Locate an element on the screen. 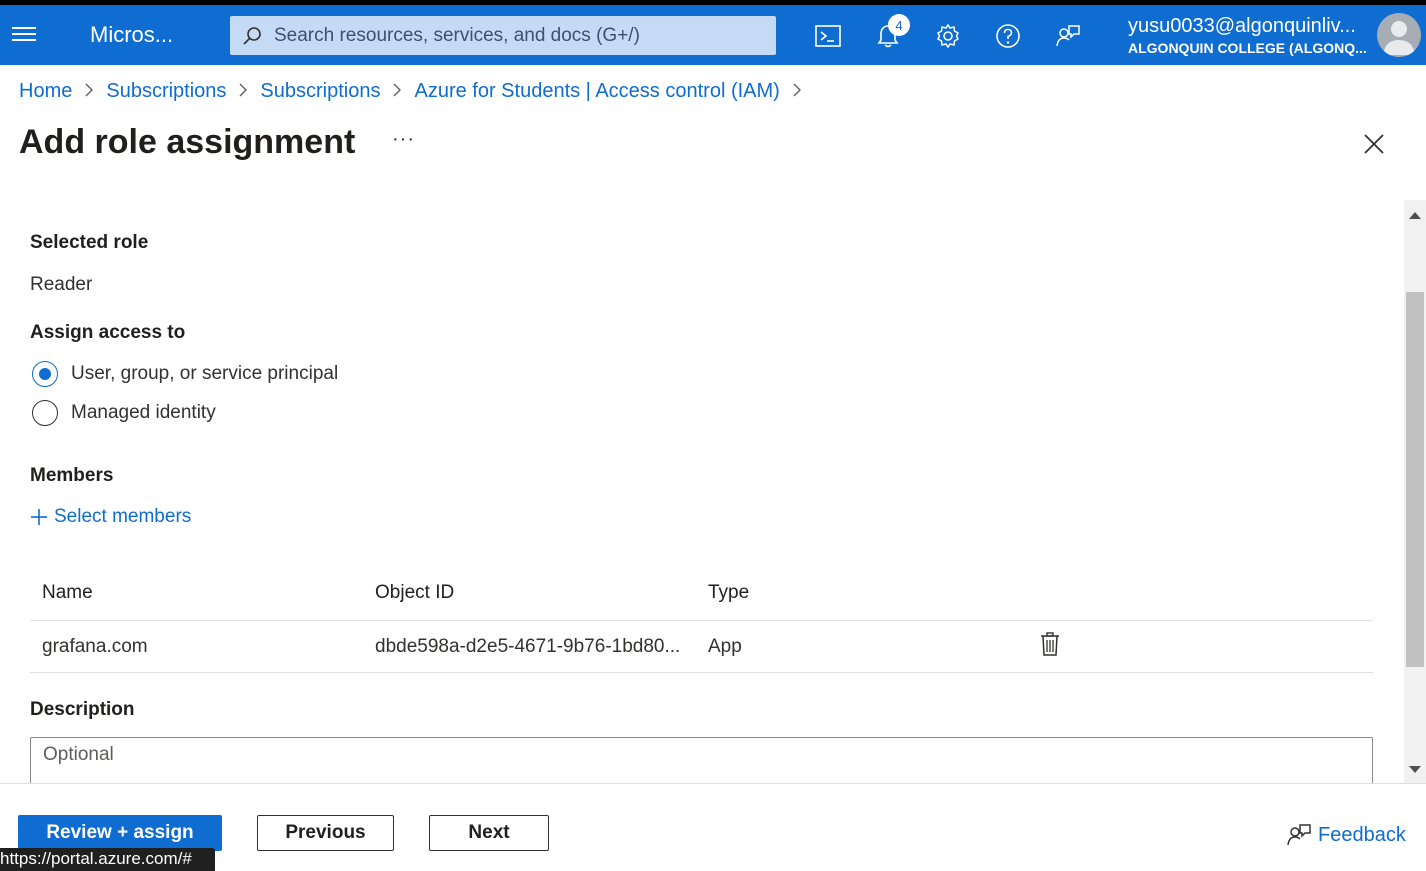  terminal-icon is located at coordinates (828, 36).